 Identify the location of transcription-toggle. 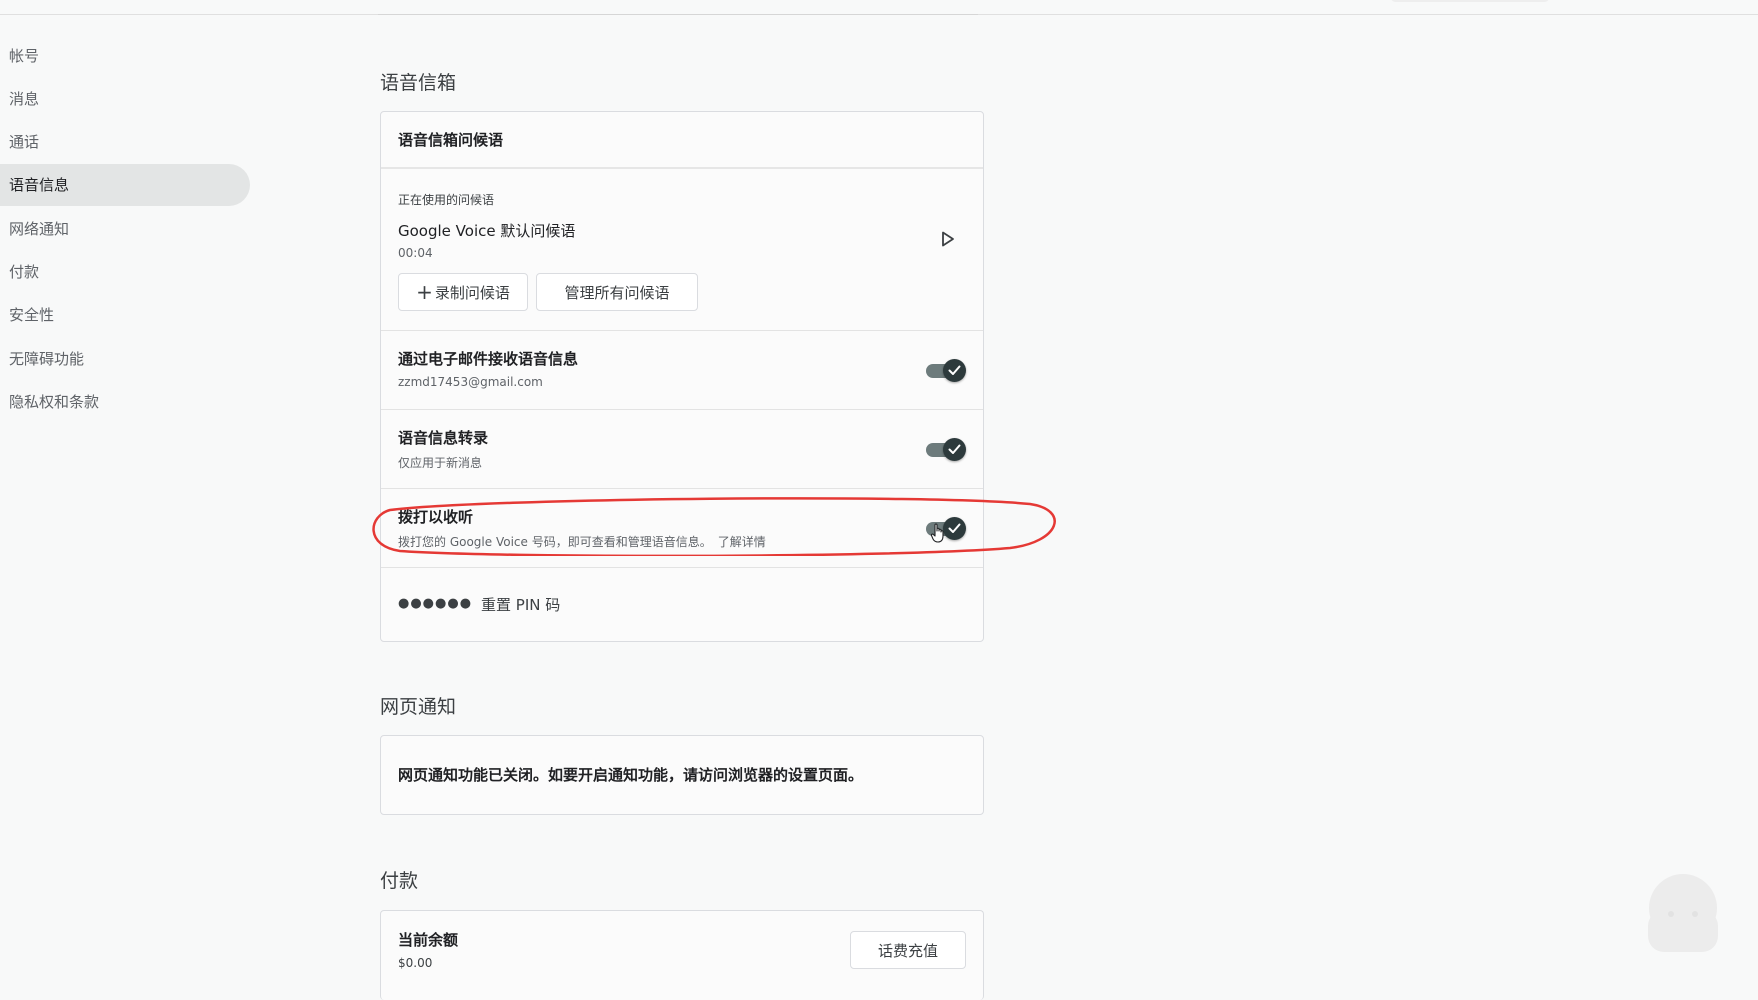
(946, 450).